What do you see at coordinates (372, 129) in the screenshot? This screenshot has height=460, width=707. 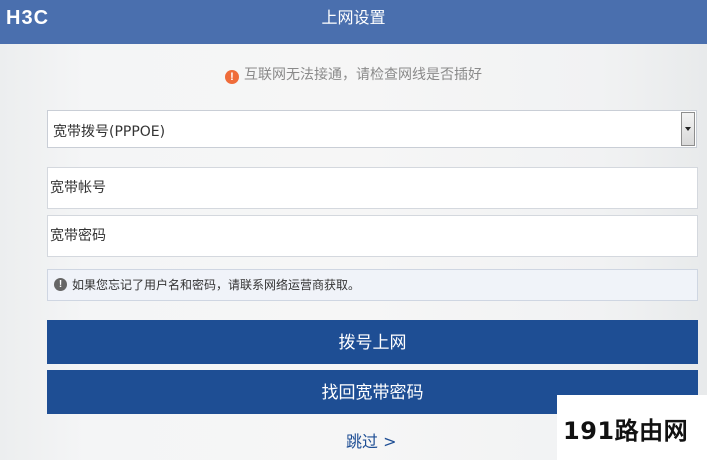 I see `connection-type-select: 宽带拨号(PPPOE)` at bounding box center [372, 129].